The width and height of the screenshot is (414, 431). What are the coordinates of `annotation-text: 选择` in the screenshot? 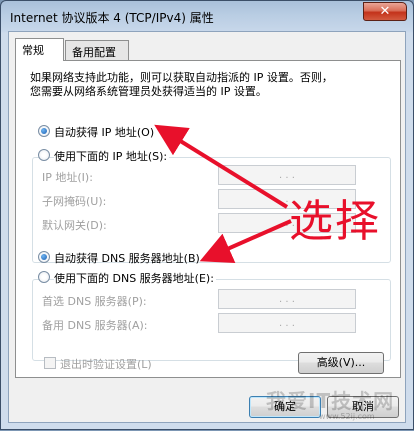 It's located at (335, 221).